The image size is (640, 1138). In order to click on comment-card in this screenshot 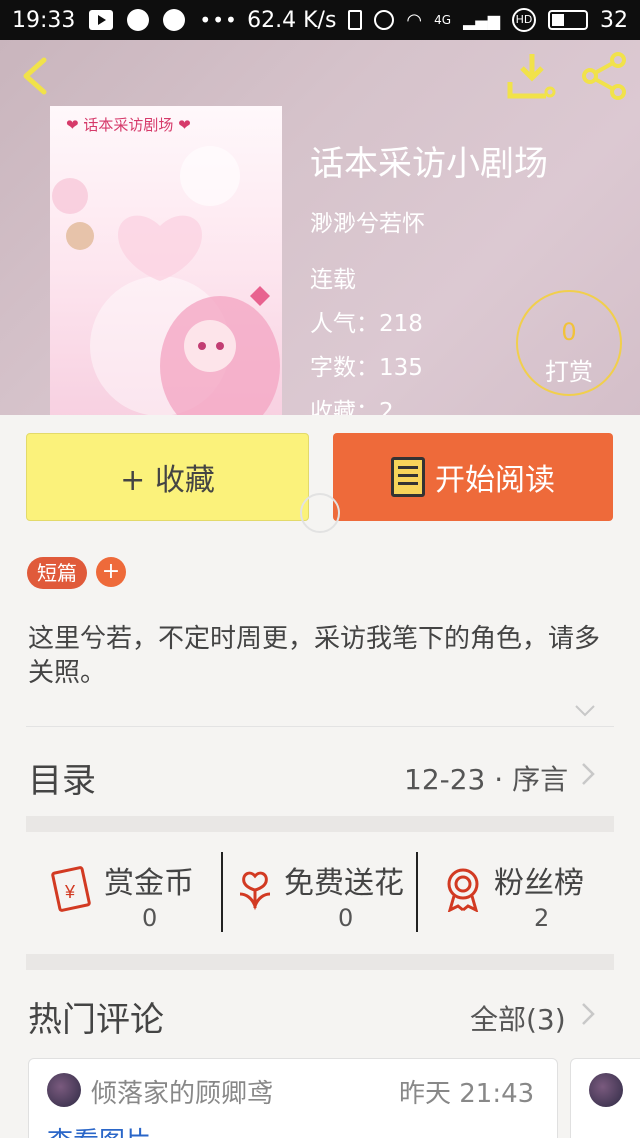, I will do `click(605, 1098)`.